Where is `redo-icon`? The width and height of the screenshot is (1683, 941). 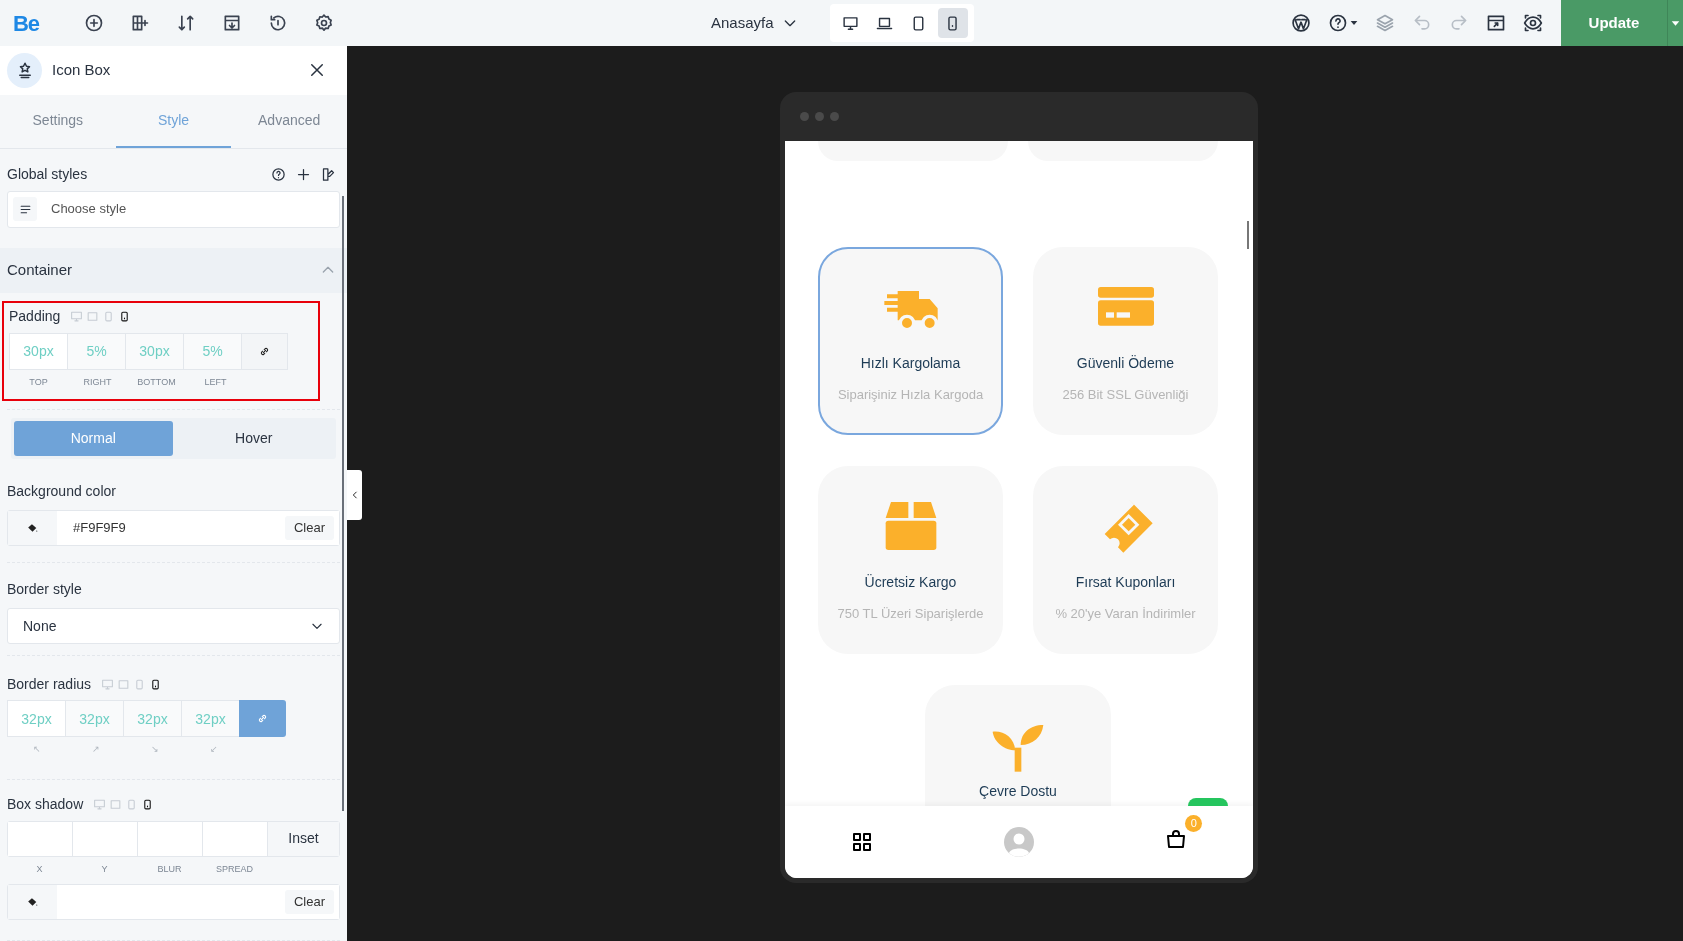
redo-icon is located at coordinates (1459, 23).